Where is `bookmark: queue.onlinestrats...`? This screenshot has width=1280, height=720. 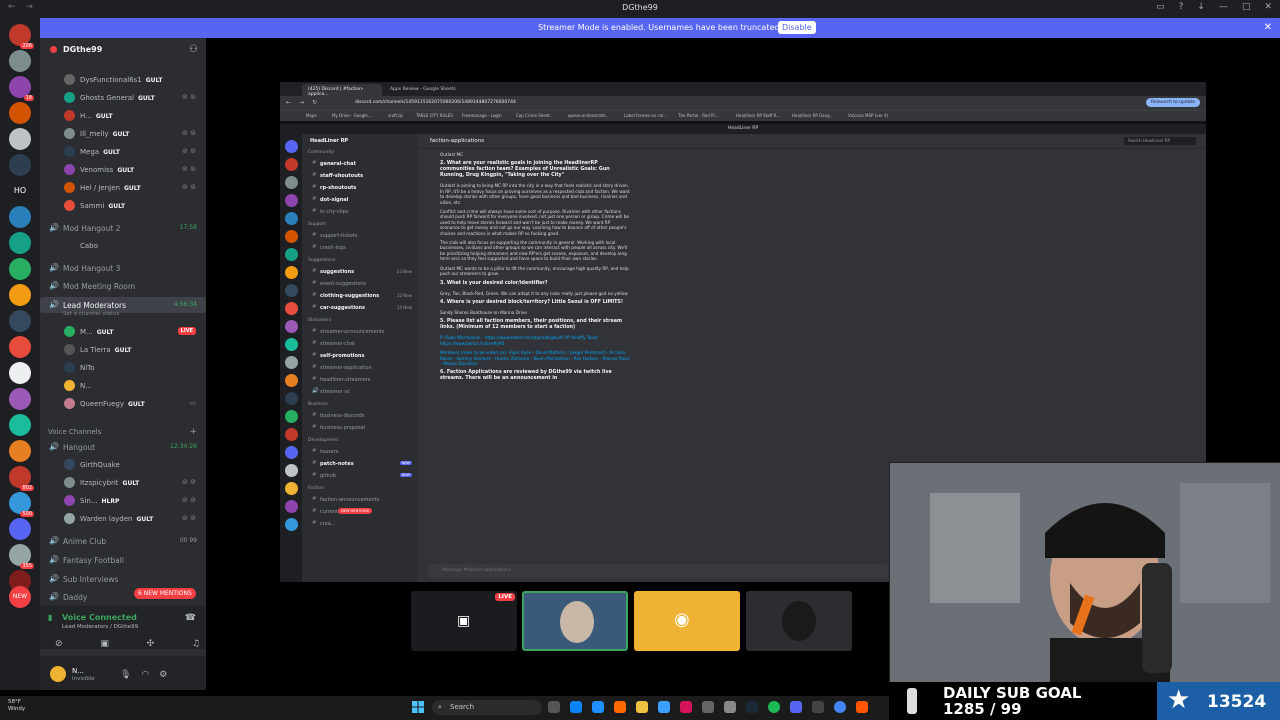 bookmark: queue.onlinestrats... is located at coordinates (588, 115).